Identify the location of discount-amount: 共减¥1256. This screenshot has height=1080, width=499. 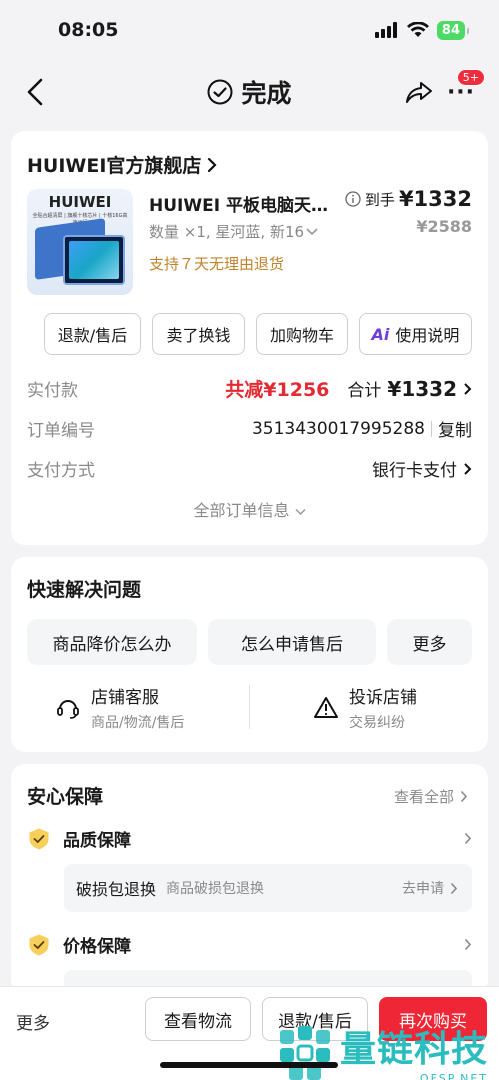
(277, 390).